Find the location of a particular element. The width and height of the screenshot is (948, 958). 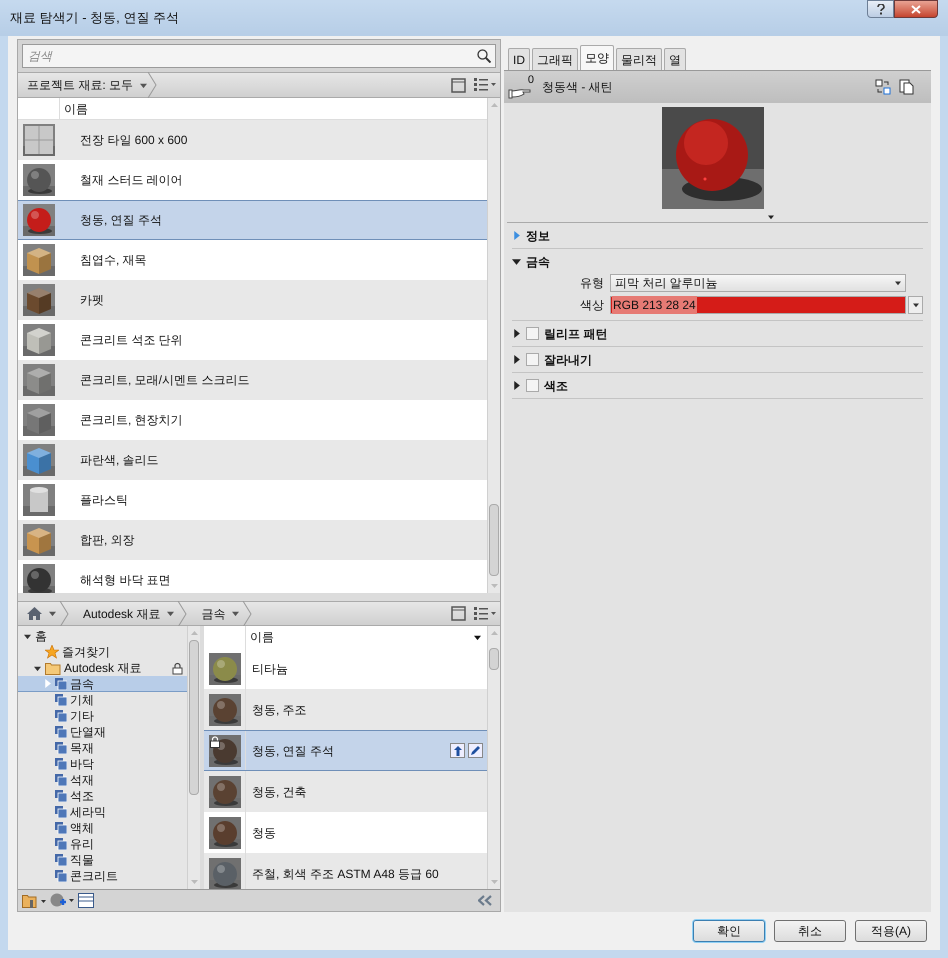

add-to-document-button is located at coordinates (457, 750).